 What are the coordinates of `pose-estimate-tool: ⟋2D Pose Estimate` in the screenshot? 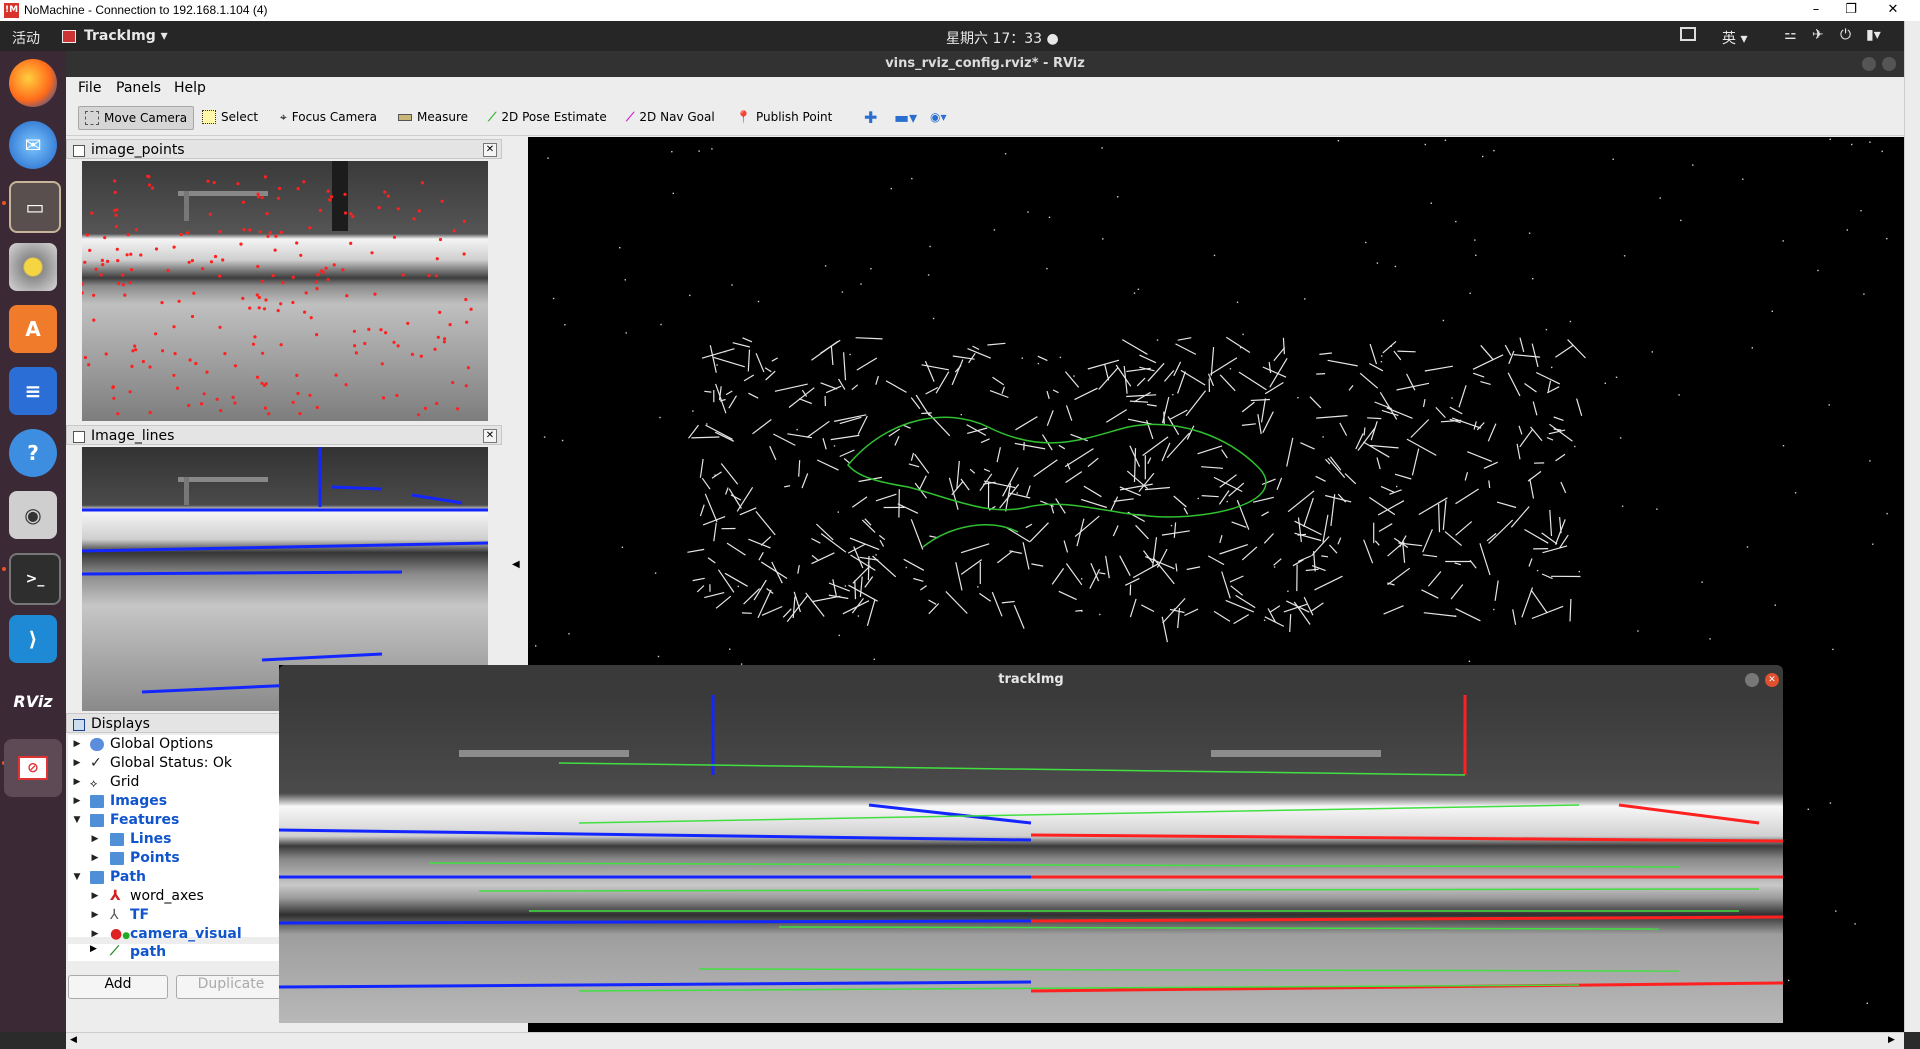 It's located at (547, 117).